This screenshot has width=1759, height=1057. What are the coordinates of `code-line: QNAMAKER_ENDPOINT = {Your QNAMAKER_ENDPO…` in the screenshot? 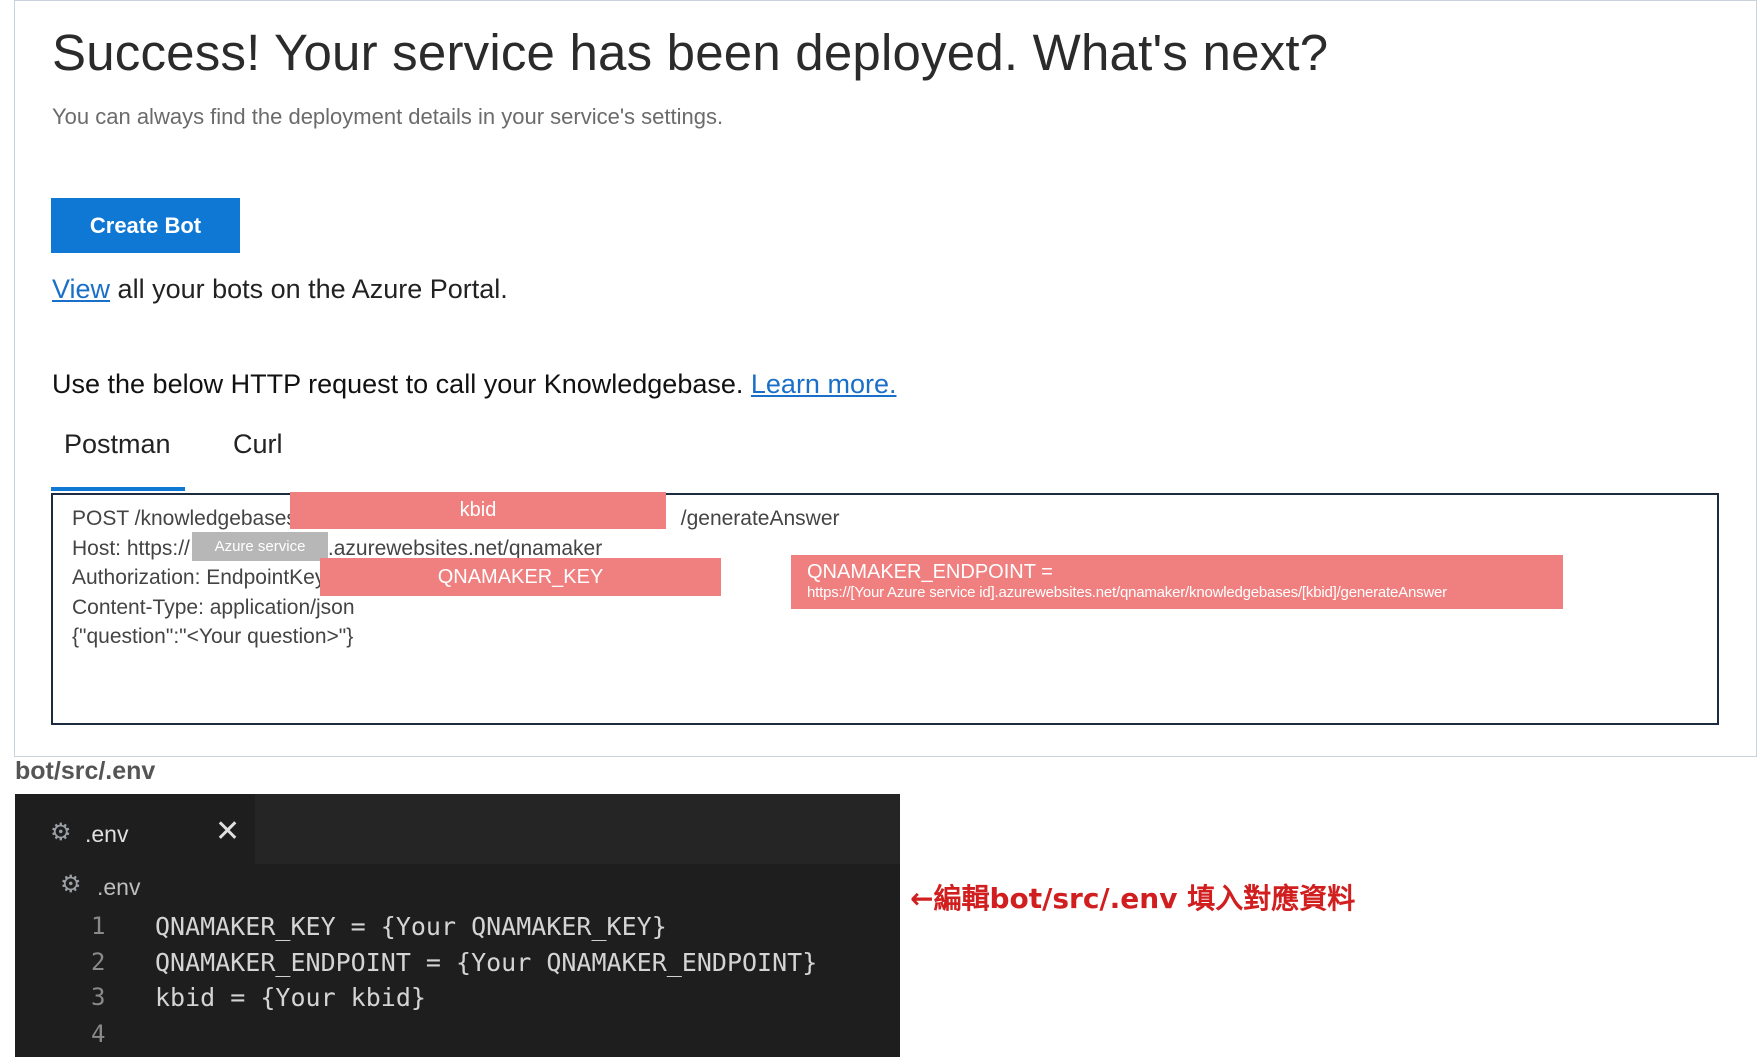 It's located at (486, 962).